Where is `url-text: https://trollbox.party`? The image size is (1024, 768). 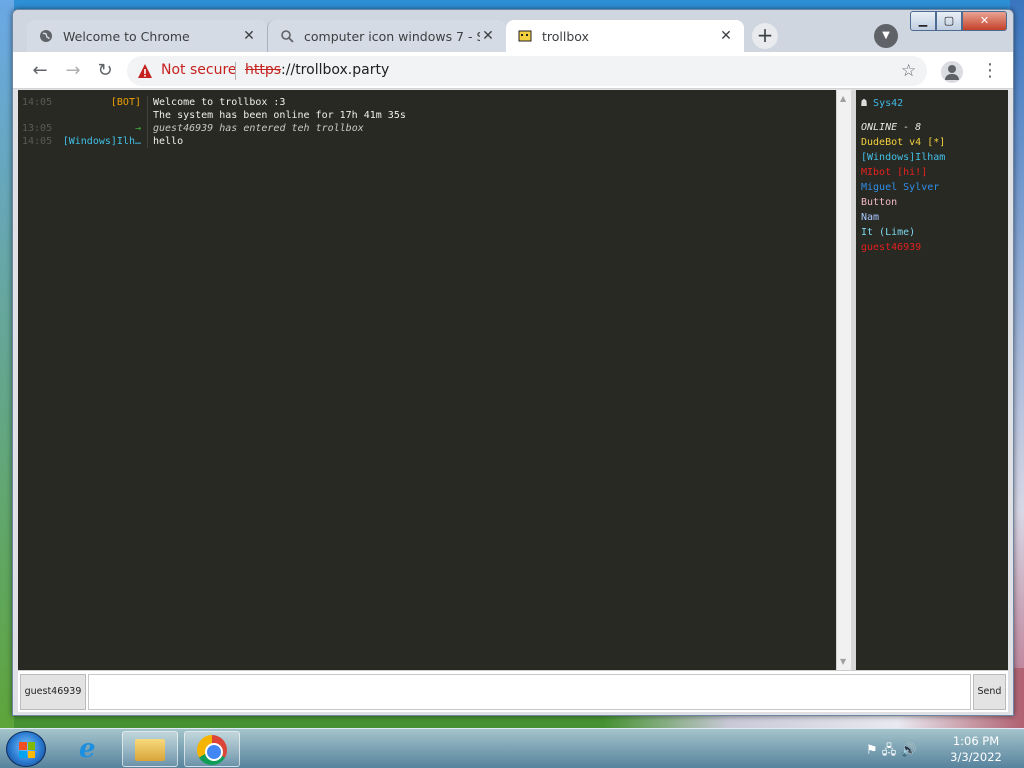
url-text: https://trollbox.party is located at coordinates (317, 70).